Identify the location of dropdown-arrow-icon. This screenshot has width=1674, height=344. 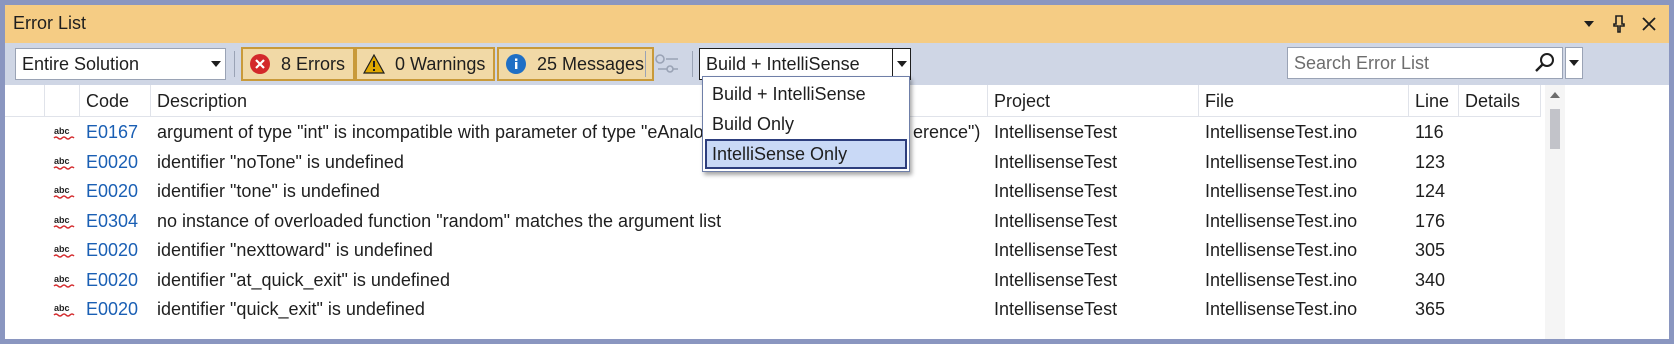
(1589, 24).